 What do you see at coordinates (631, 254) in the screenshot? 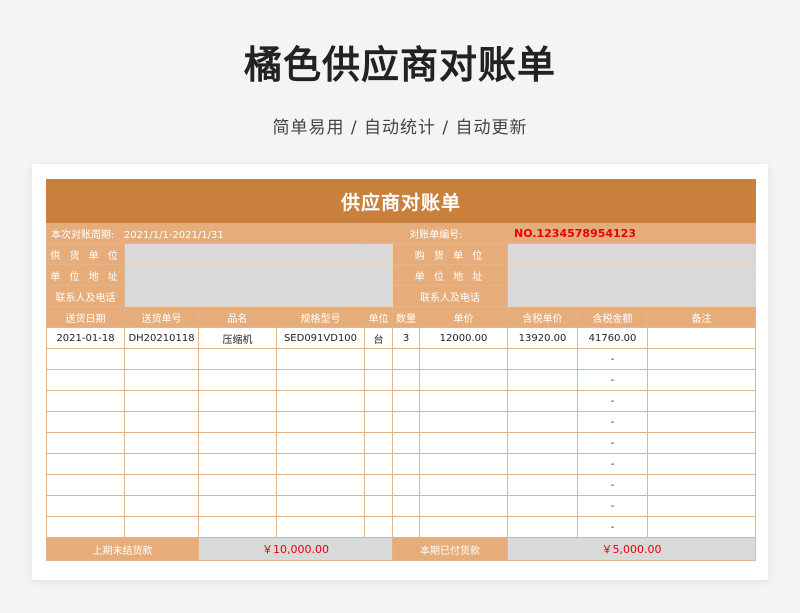
I see `buyer-field` at bounding box center [631, 254].